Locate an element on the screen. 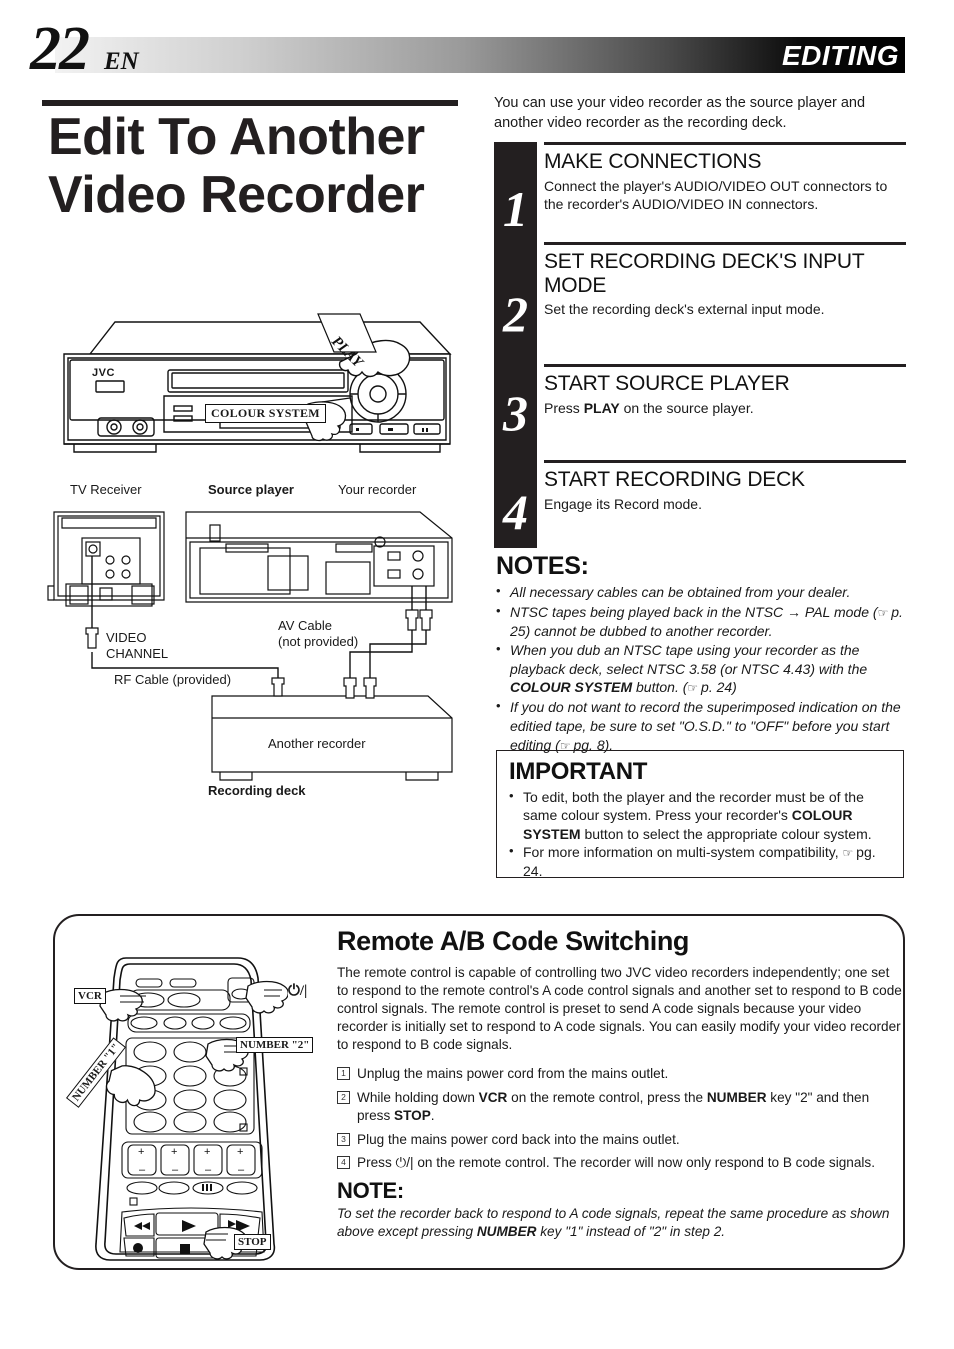  step-4-heading: START RECORDING DECK is located at coordinates (674, 479).